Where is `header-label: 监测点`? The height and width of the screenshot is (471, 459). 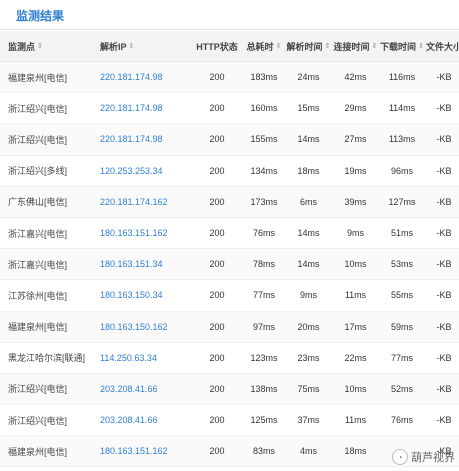
header-label: 监测点 is located at coordinates (22, 46).